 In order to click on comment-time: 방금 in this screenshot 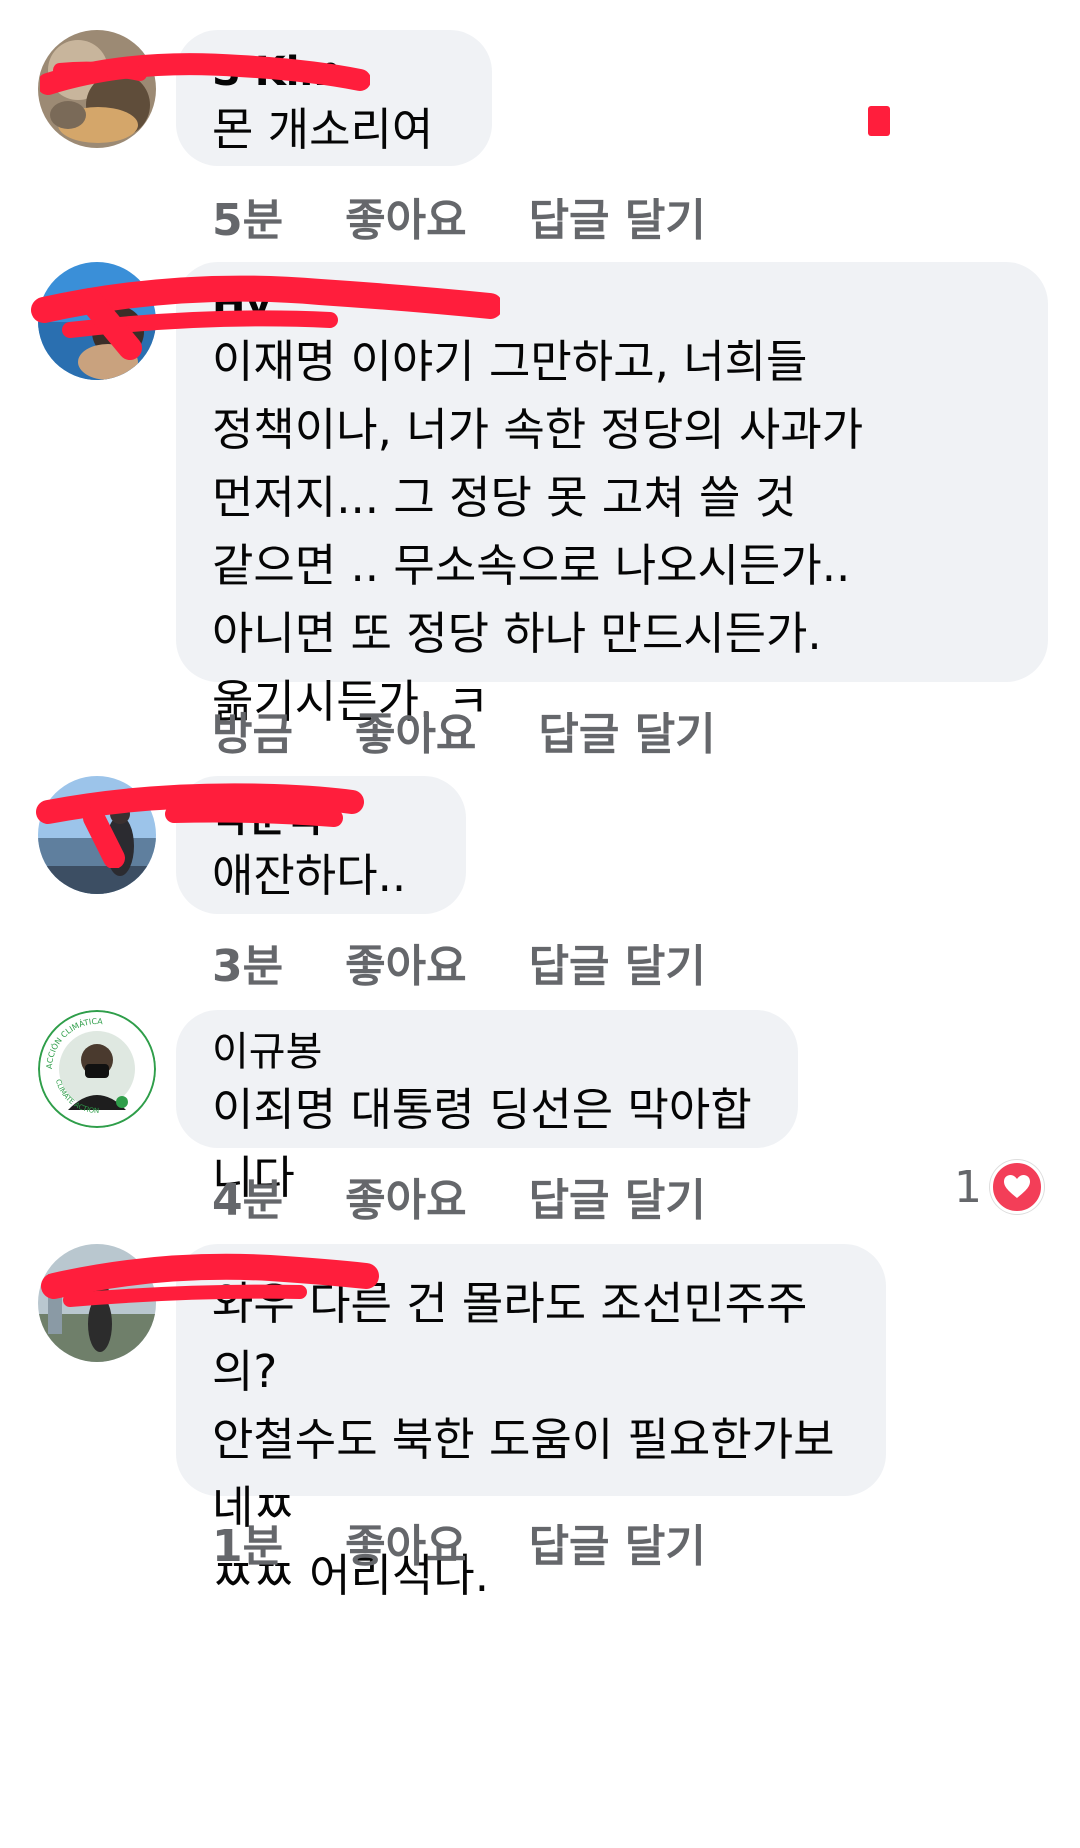, I will do `click(252, 730)`.